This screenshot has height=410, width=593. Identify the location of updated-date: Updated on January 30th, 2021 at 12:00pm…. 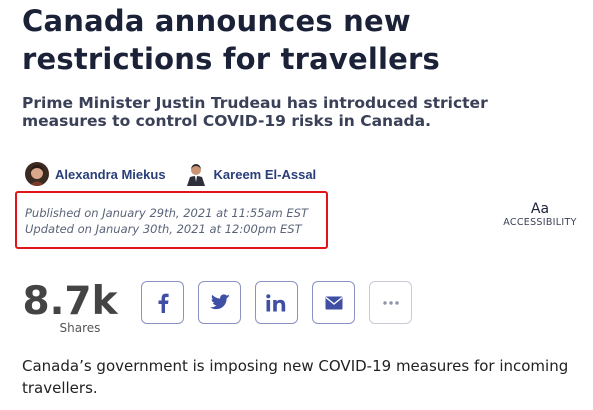
(163, 229).